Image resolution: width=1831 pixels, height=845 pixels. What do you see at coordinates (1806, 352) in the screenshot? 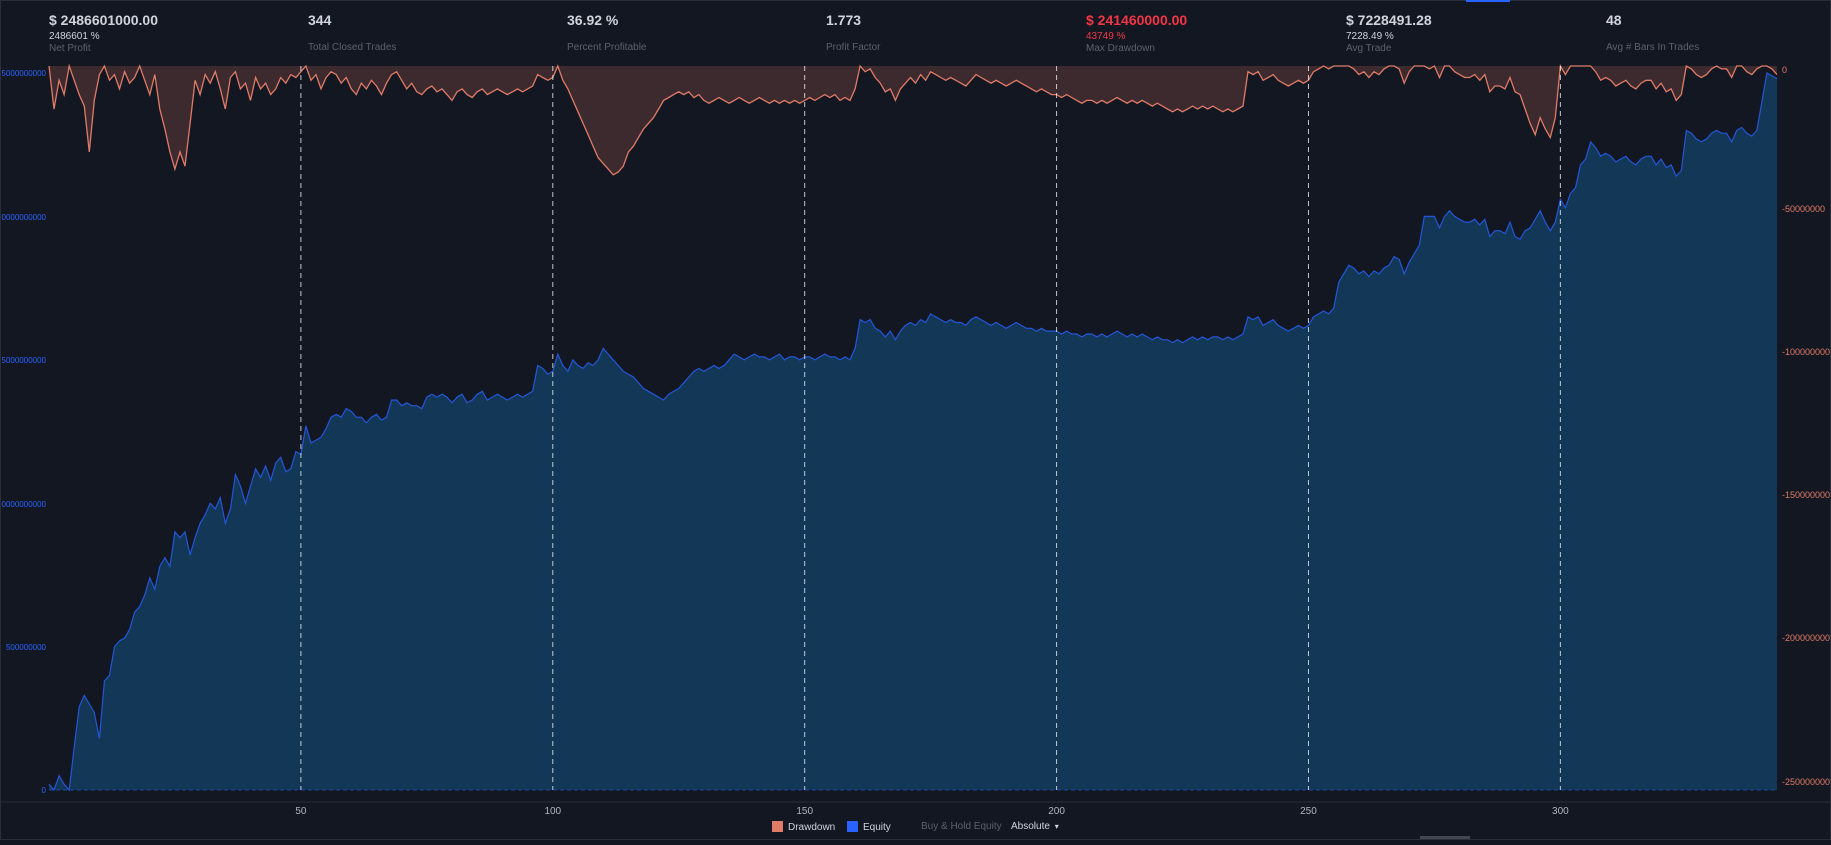
I see `right-axis-label: -100000000` at bounding box center [1806, 352].